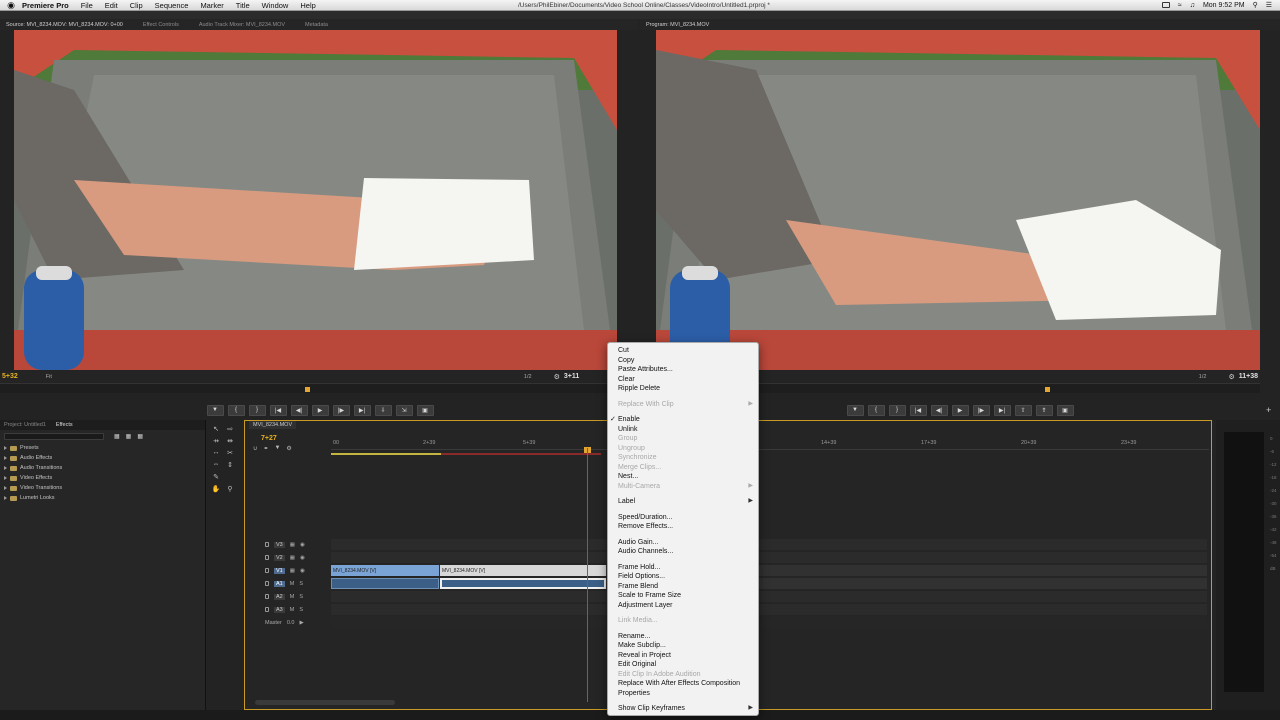 Image resolution: width=1280 pixels, height=720 pixels. What do you see at coordinates (325, 702) in the screenshot?
I see `timeline-scrollbar` at bounding box center [325, 702].